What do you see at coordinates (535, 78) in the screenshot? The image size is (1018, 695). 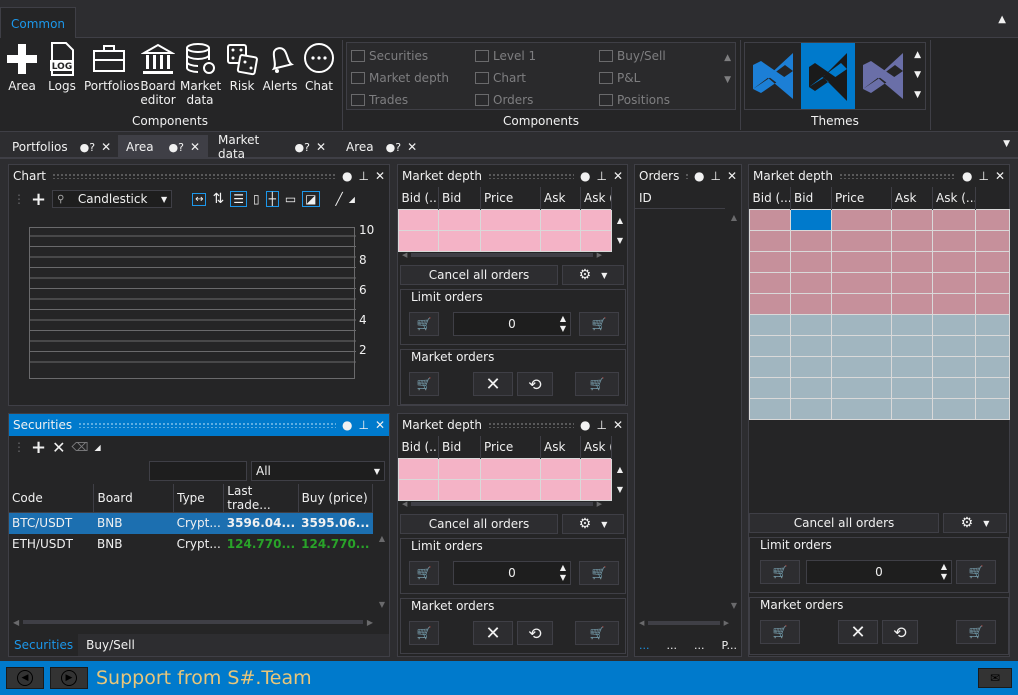 I see `gallery-chart: Chart` at bounding box center [535, 78].